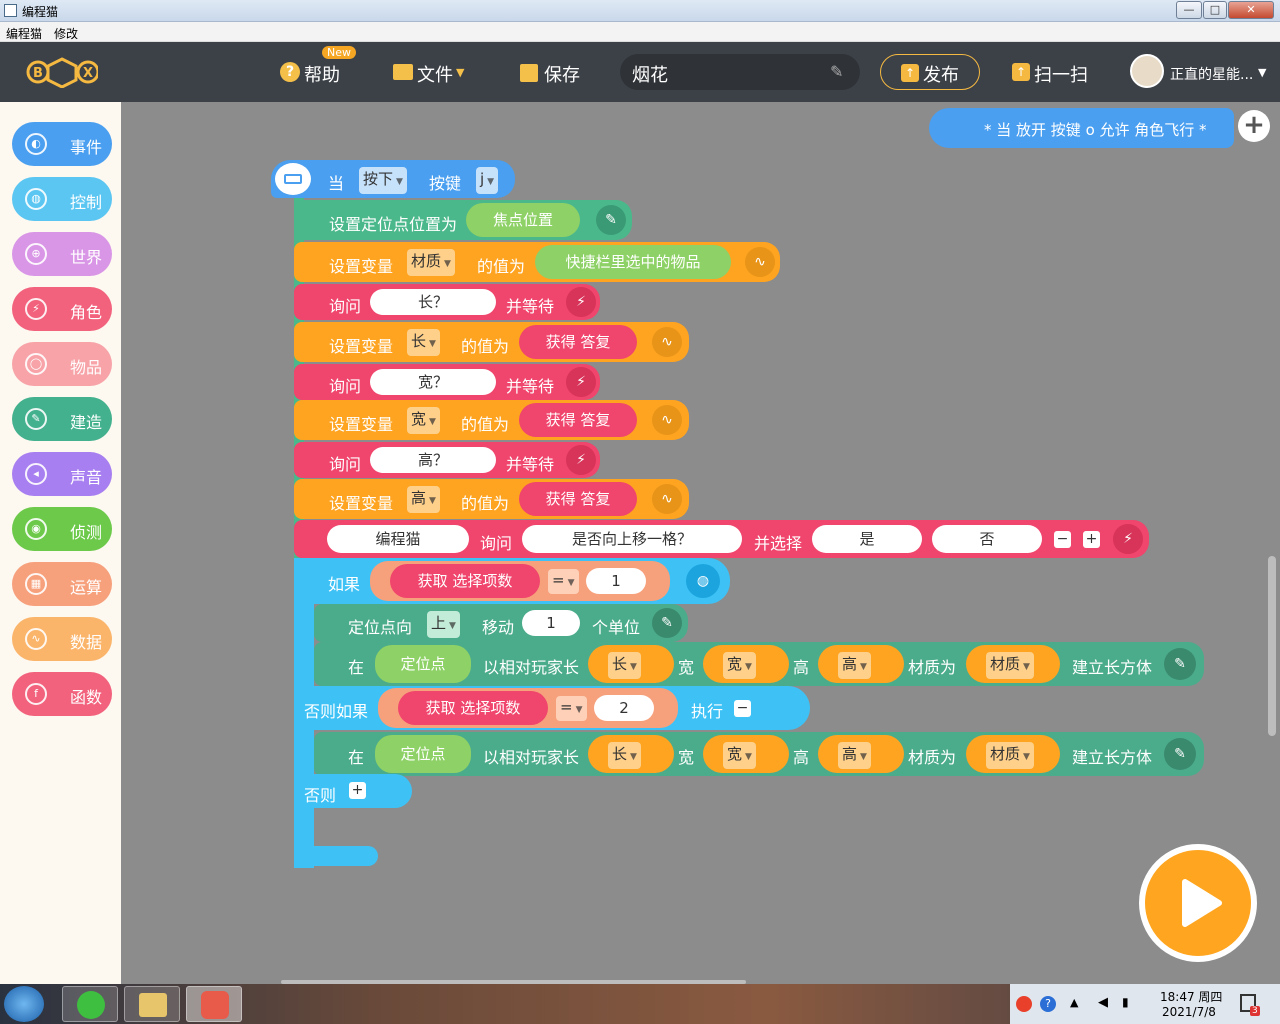 The height and width of the screenshot is (1024, 1280). What do you see at coordinates (62, 694) in the screenshot?
I see `category-function: f 函数` at bounding box center [62, 694].